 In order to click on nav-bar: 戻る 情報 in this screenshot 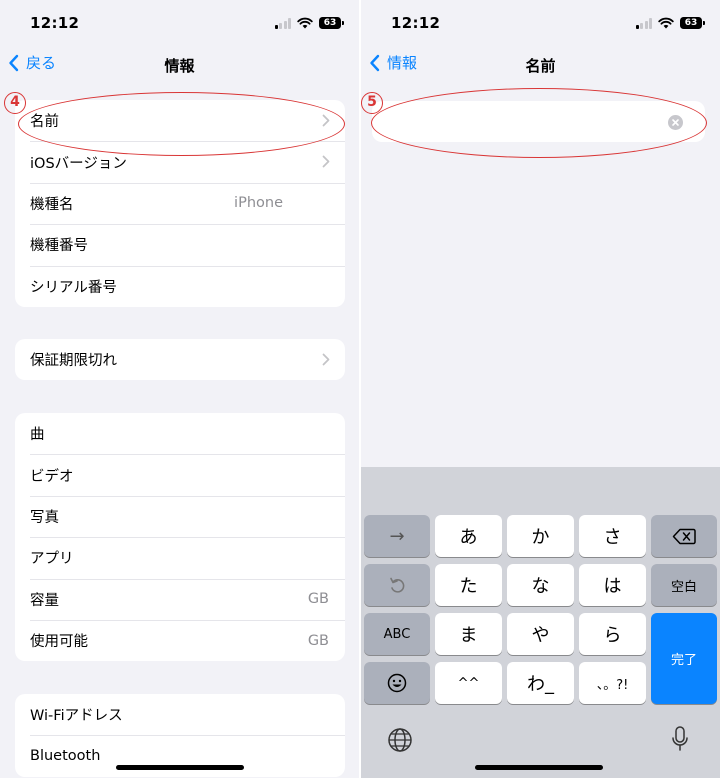, I will do `click(179, 64)`.